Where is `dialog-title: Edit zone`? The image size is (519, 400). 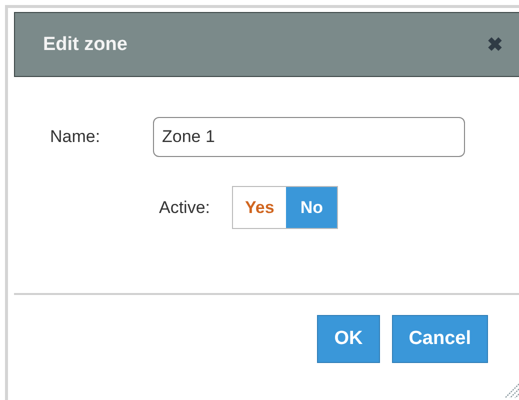 dialog-title: Edit zone is located at coordinates (85, 45).